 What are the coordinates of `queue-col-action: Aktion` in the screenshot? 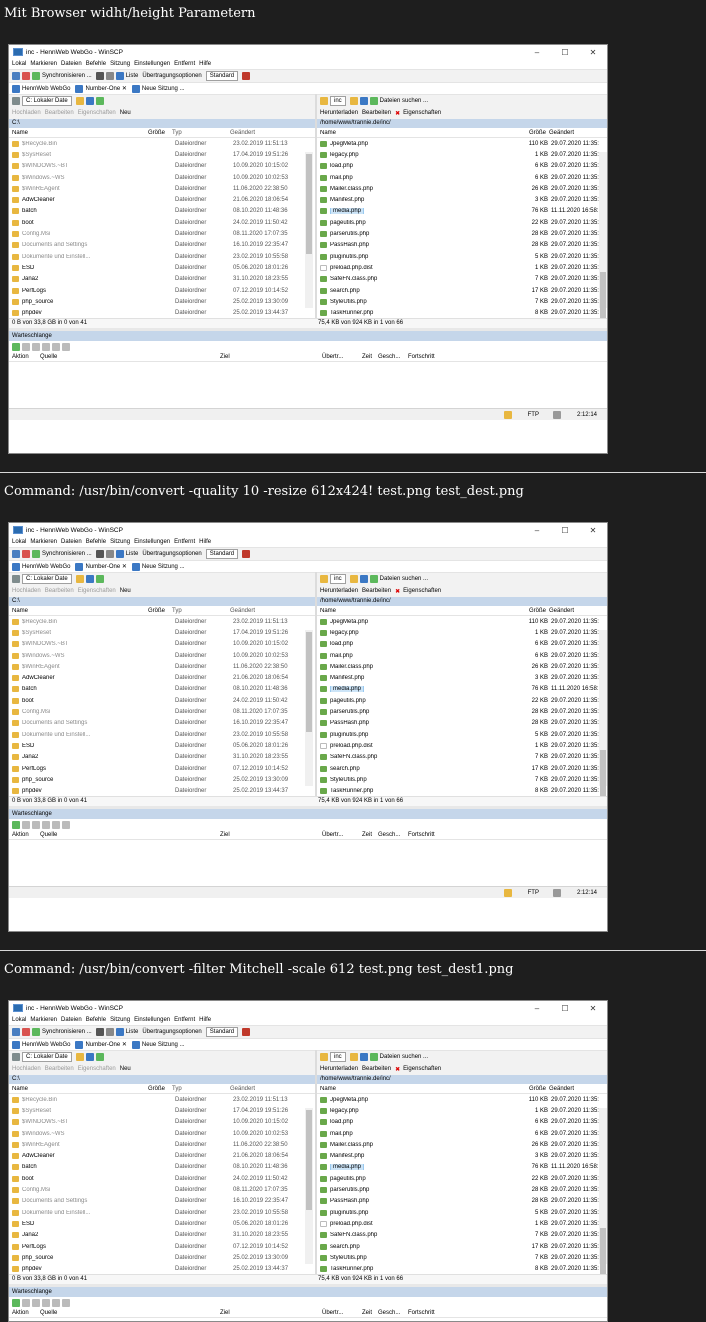 It's located at (26, 835).